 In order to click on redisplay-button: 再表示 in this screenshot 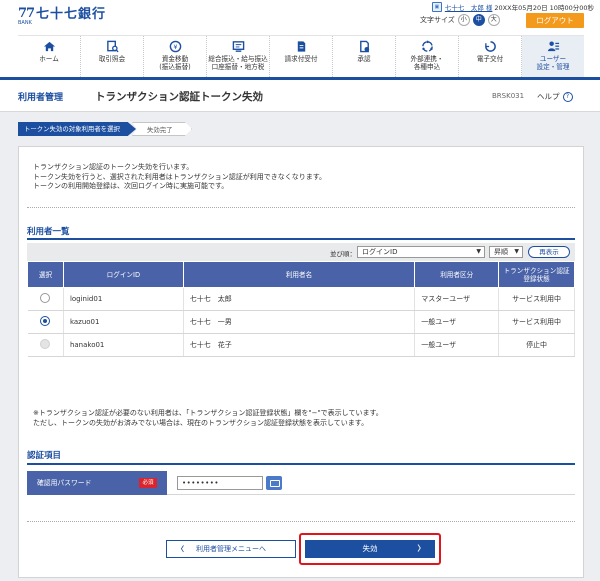, I will do `click(549, 252)`.